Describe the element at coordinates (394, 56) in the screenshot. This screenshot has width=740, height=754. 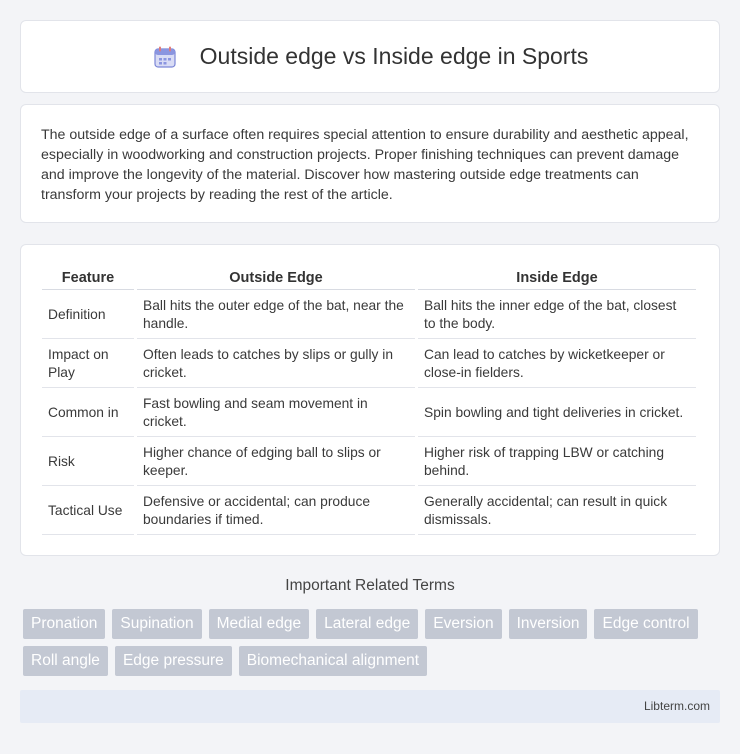
I see `page-title: Outside edge vs Inside edge in Sports` at that location.